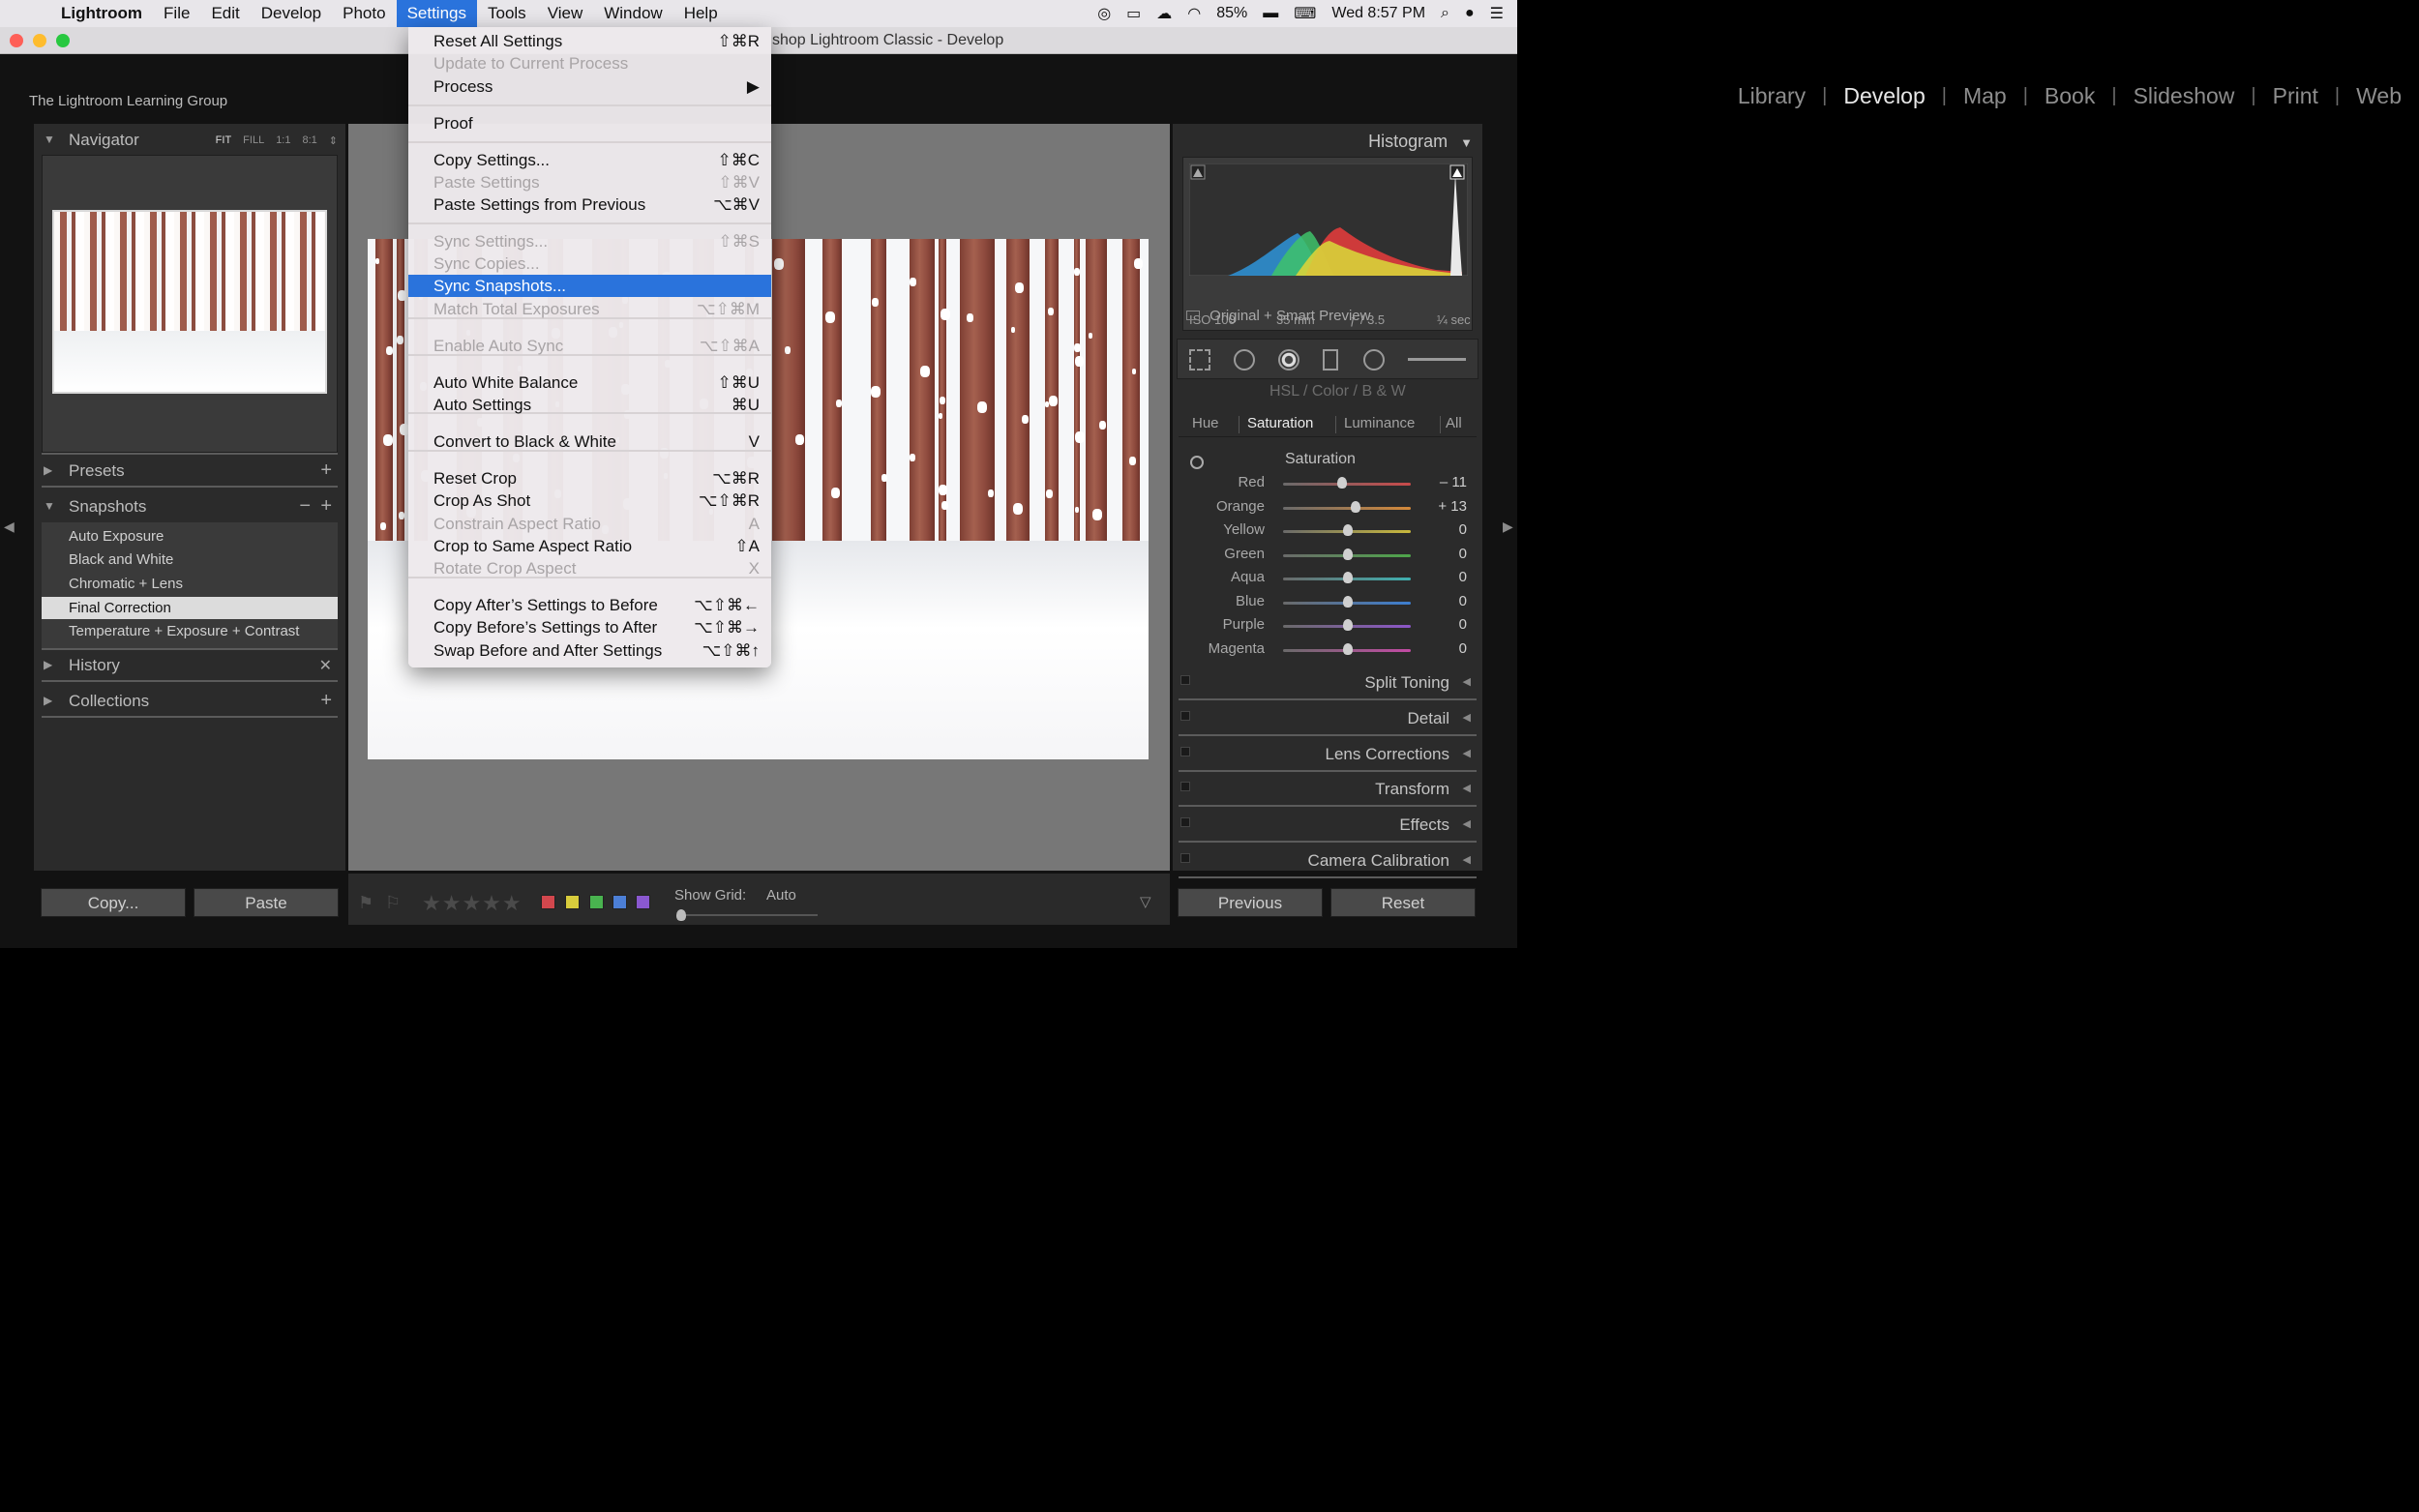 This screenshot has width=2419, height=1512. What do you see at coordinates (589, 605) in the screenshot?
I see `menu-item: Copy After’s Settings to Before ⌥⇧⌘←` at bounding box center [589, 605].